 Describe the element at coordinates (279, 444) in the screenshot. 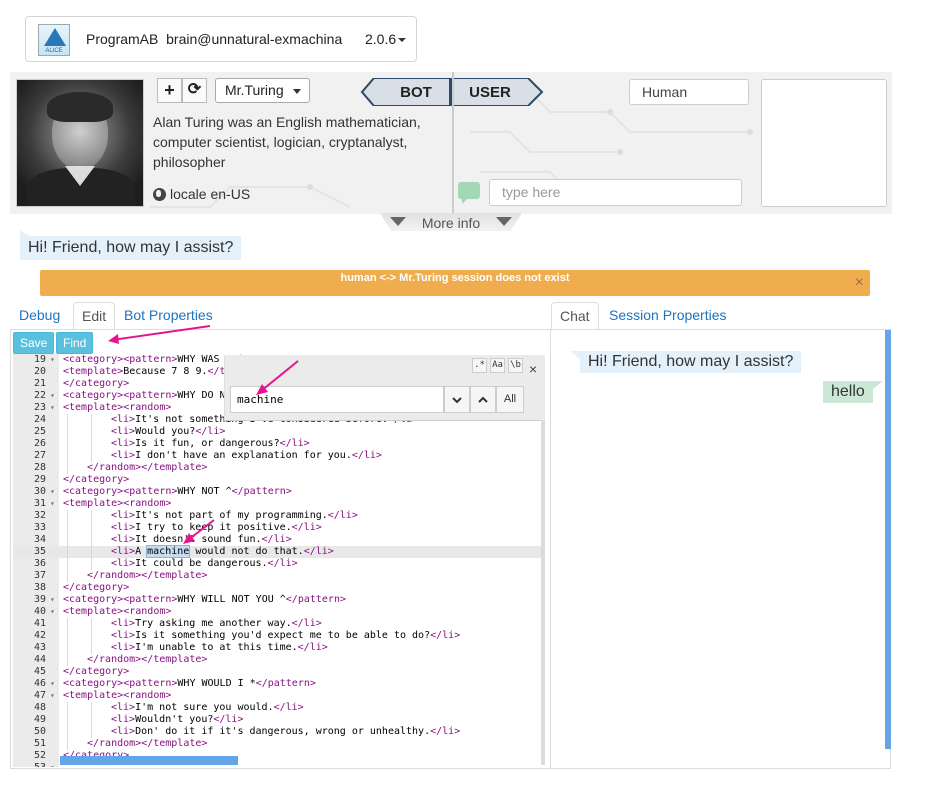

I see `code-line: 26 <li>Is it fun, or dangerous?</li>` at that location.